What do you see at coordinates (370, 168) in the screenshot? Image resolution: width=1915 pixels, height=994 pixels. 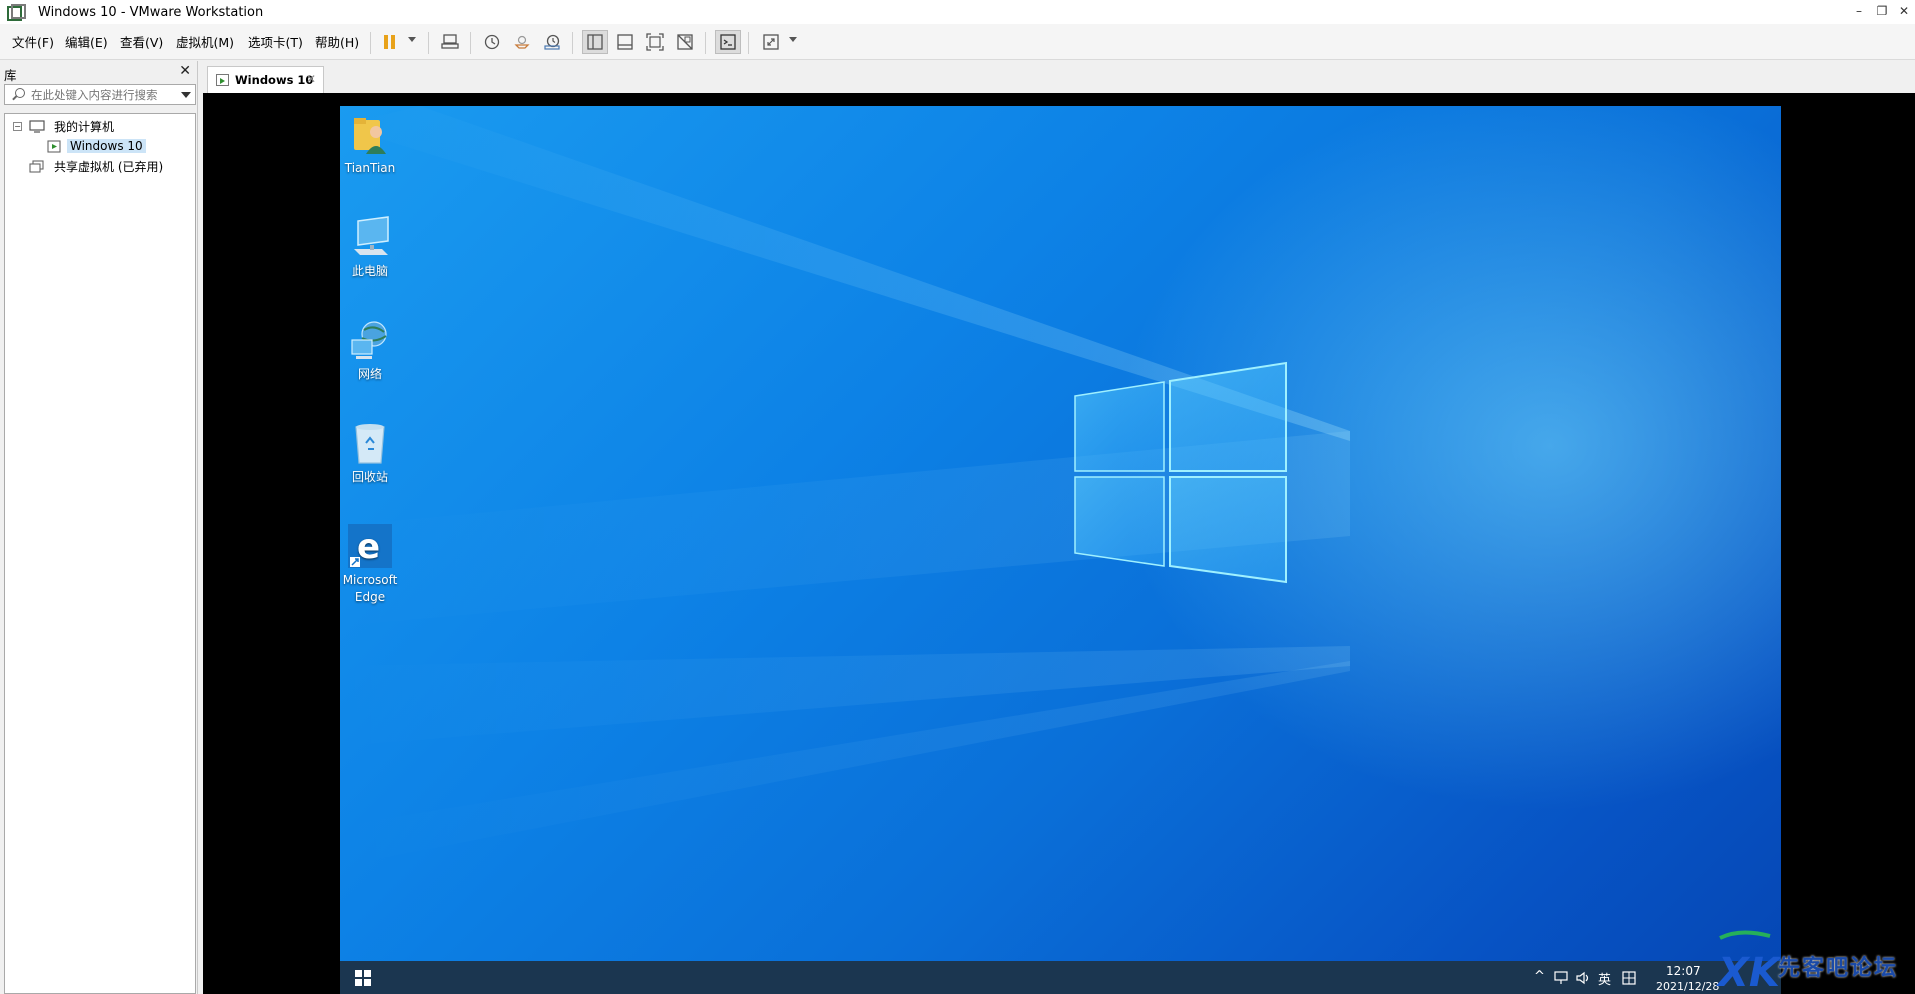 I see `desktop-icon-label: TianTian` at bounding box center [370, 168].